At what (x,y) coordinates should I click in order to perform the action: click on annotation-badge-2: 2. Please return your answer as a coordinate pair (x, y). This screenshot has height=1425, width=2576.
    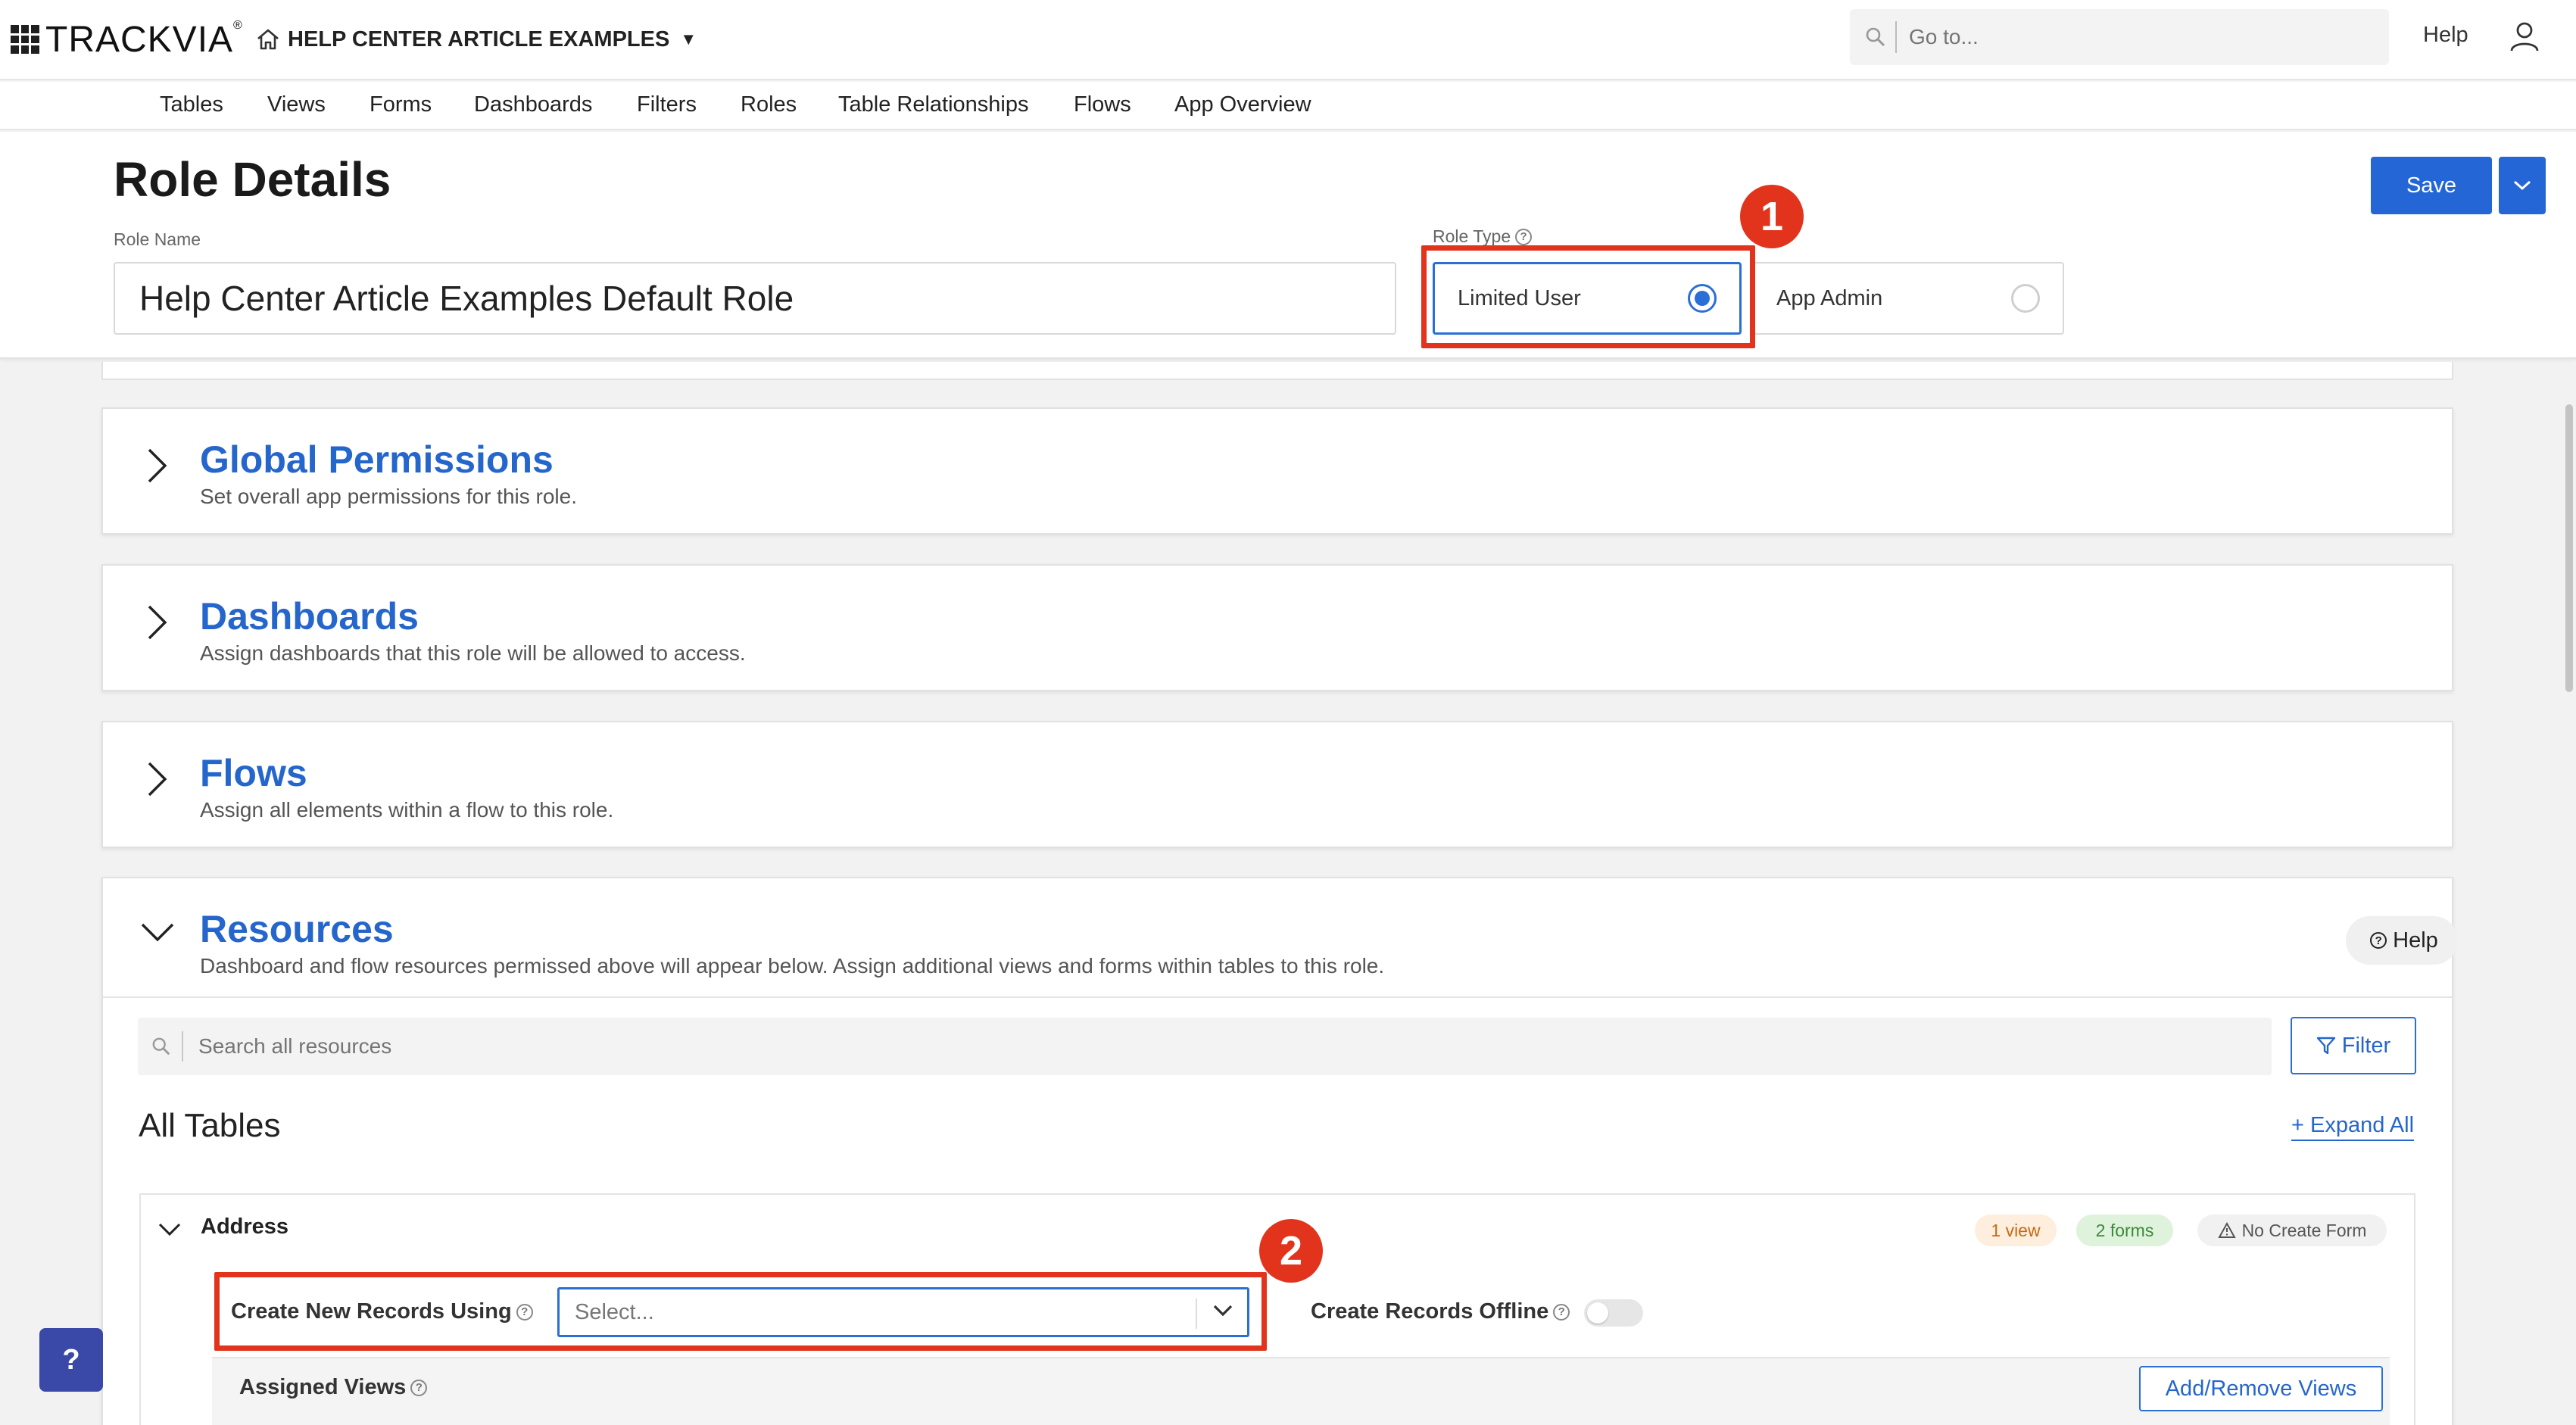
    Looking at the image, I should click on (1291, 1251).